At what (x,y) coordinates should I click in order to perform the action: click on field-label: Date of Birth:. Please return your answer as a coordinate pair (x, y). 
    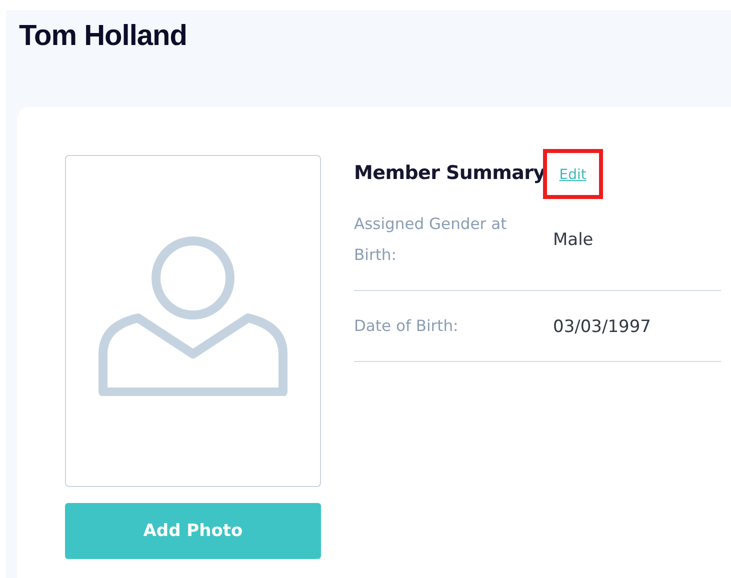
    Looking at the image, I should click on (407, 326).